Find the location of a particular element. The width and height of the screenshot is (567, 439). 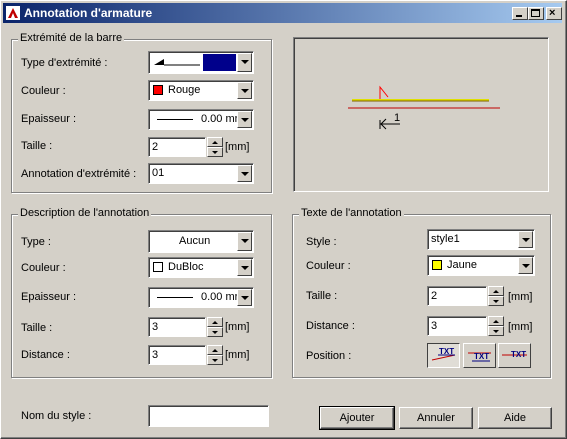

position-right-button: TXT is located at coordinates (514, 355).